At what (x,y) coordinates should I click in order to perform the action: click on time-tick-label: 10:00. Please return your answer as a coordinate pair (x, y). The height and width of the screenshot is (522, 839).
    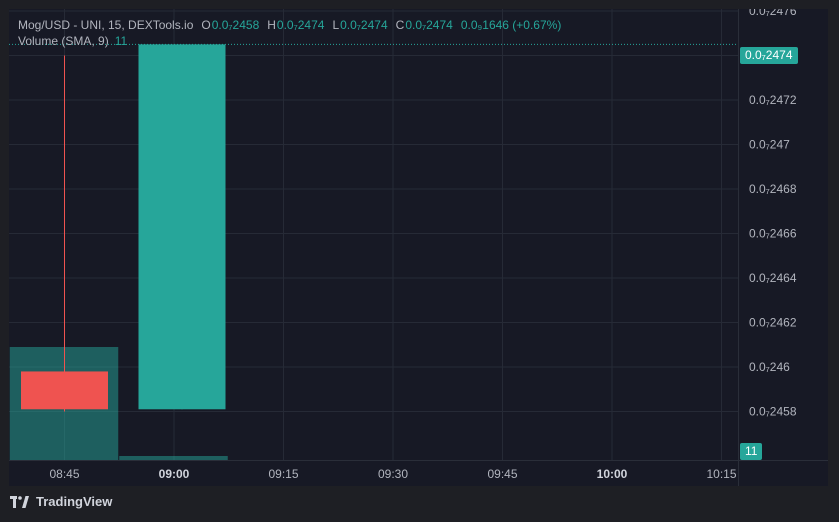
    Looking at the image, I should click on (612, 474).